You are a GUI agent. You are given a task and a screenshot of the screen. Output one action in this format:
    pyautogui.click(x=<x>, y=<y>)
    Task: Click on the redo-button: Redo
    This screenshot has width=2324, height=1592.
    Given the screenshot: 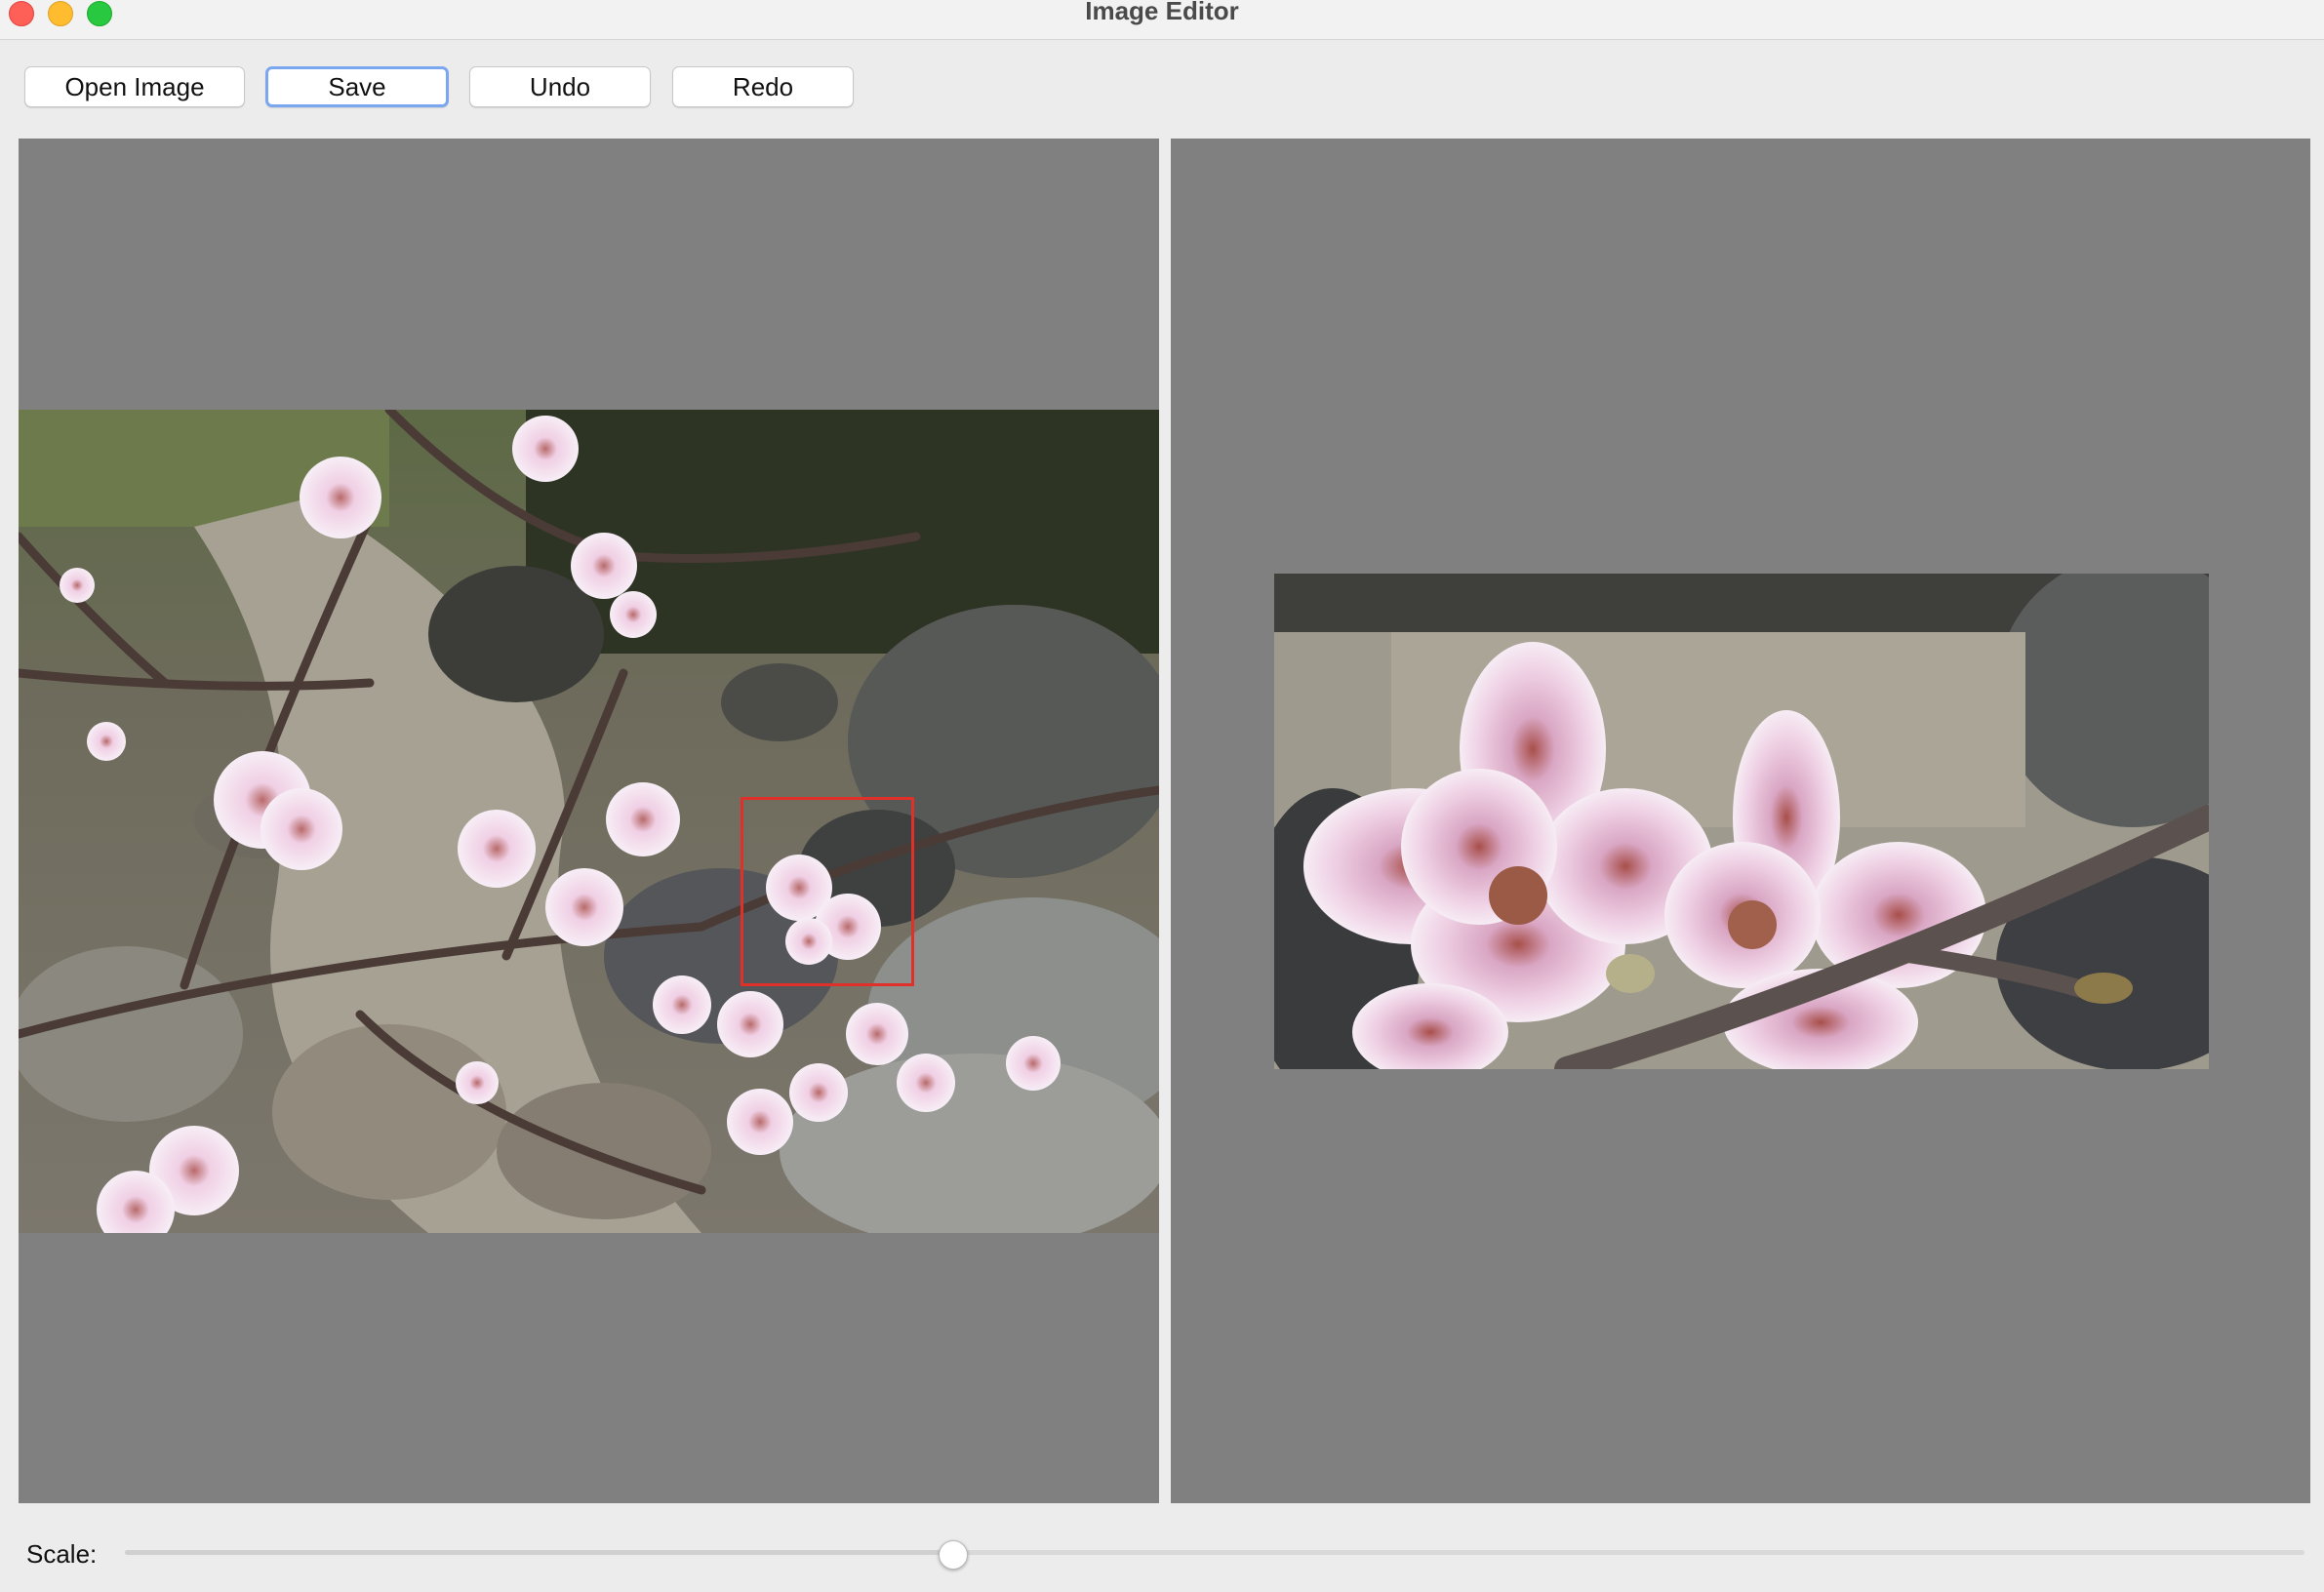 What is the action you would take?
    pyautogui.click(x=763, y=86)
    